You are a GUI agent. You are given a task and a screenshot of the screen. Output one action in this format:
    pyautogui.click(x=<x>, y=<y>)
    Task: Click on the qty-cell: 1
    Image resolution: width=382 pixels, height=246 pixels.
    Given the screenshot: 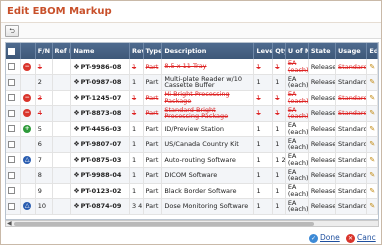 What is the action you would take?
    pyautogui.click(x=279, y=98)
    